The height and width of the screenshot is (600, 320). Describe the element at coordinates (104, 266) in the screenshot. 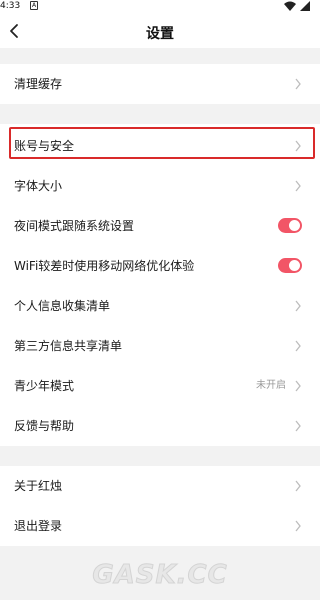

I see `setting-label: WiFi较差时使用移动网络优化体验` at that location.